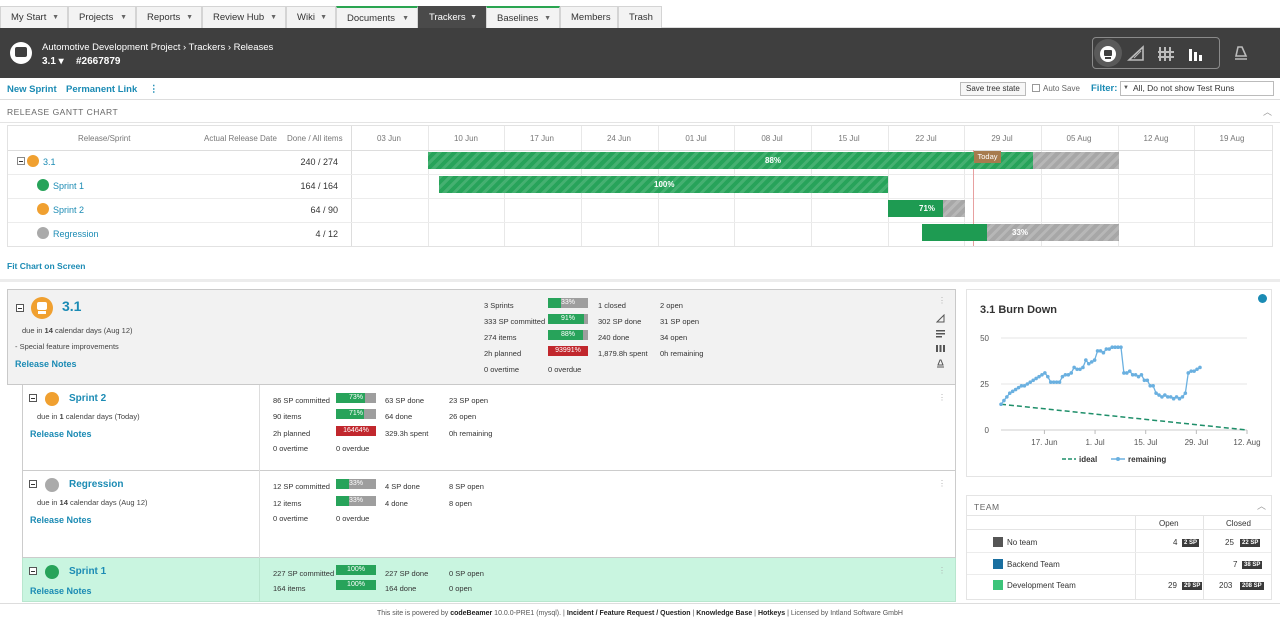 Image resolution: width=1280 pixels, height=624 pixels. Describe the element at coordinates (1197, 88) in the screenshot. I see `filter-select: All, Do not show Test Runs` at that location.